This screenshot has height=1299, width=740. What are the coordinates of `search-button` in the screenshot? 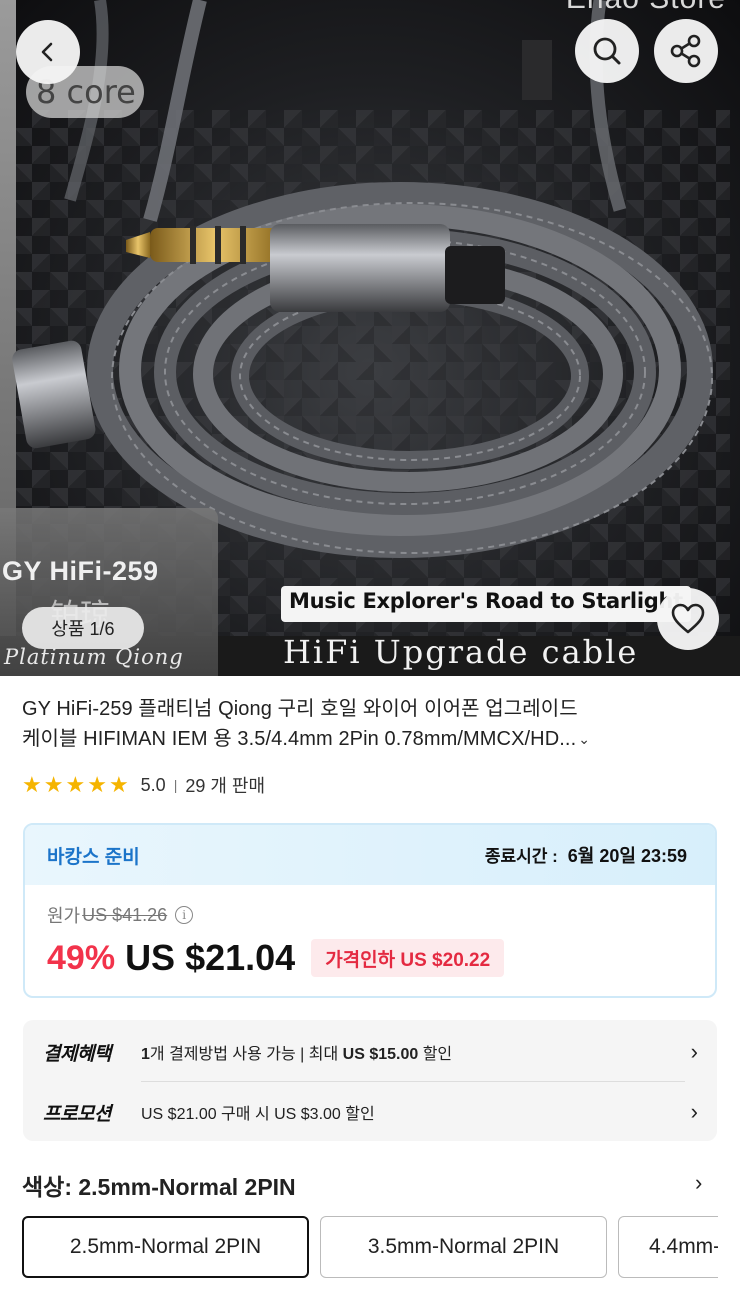 It's located at (607, 51).